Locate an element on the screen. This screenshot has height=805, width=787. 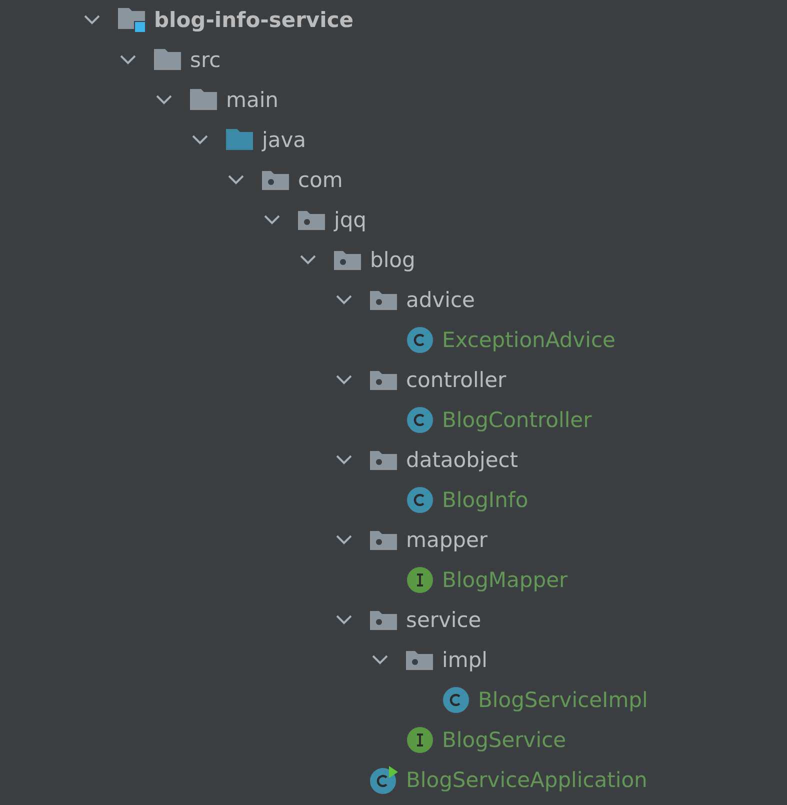
tree-item-label: BlogController is located at coordinates (517, 420).